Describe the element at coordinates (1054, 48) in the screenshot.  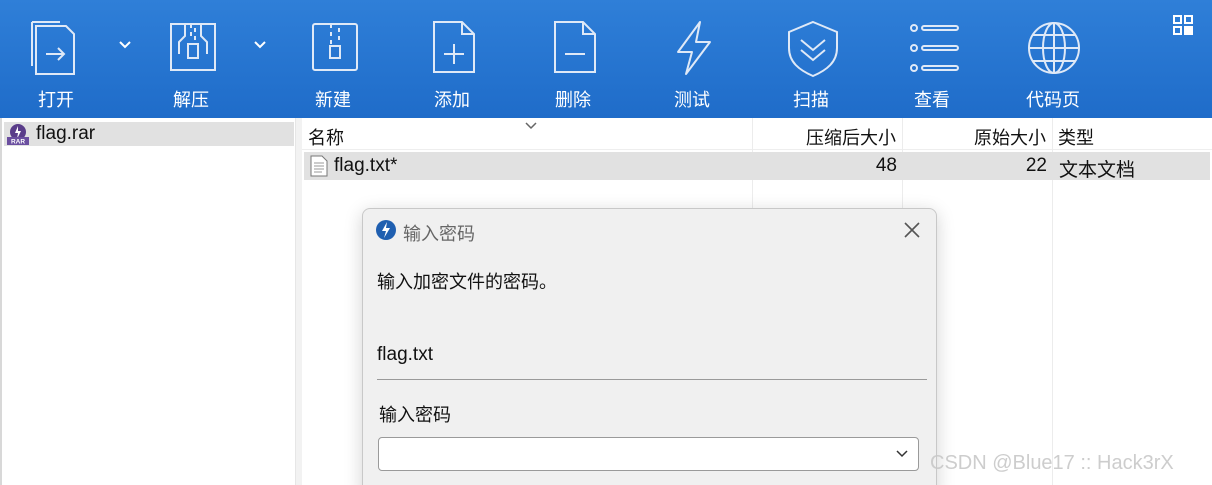
I see `codepage-globe-icon` at that location.